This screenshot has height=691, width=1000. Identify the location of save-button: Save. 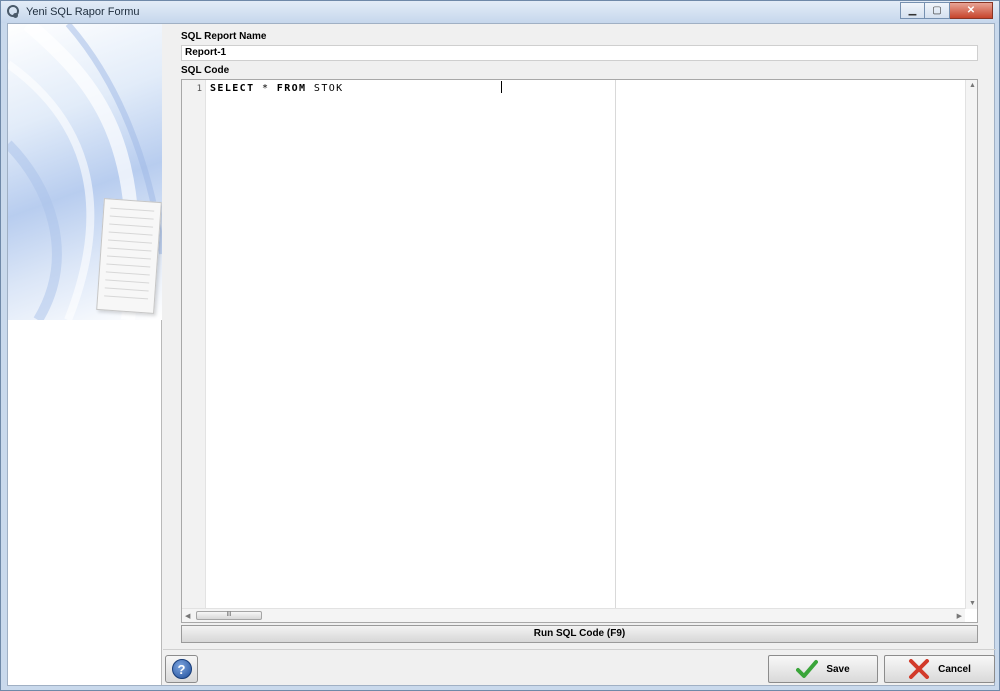
(823, 669).